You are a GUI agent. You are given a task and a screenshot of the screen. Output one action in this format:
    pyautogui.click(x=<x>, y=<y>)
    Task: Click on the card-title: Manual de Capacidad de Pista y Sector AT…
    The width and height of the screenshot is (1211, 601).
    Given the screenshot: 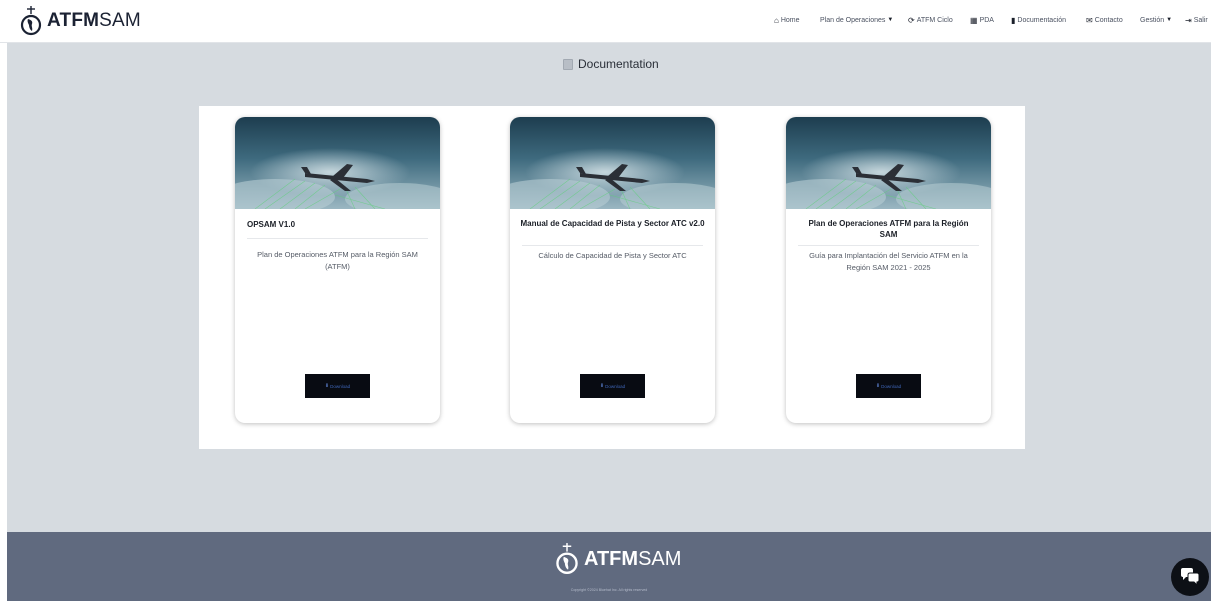 What is the action you would take?
    pyautogui.click(x=612, y=223)
    